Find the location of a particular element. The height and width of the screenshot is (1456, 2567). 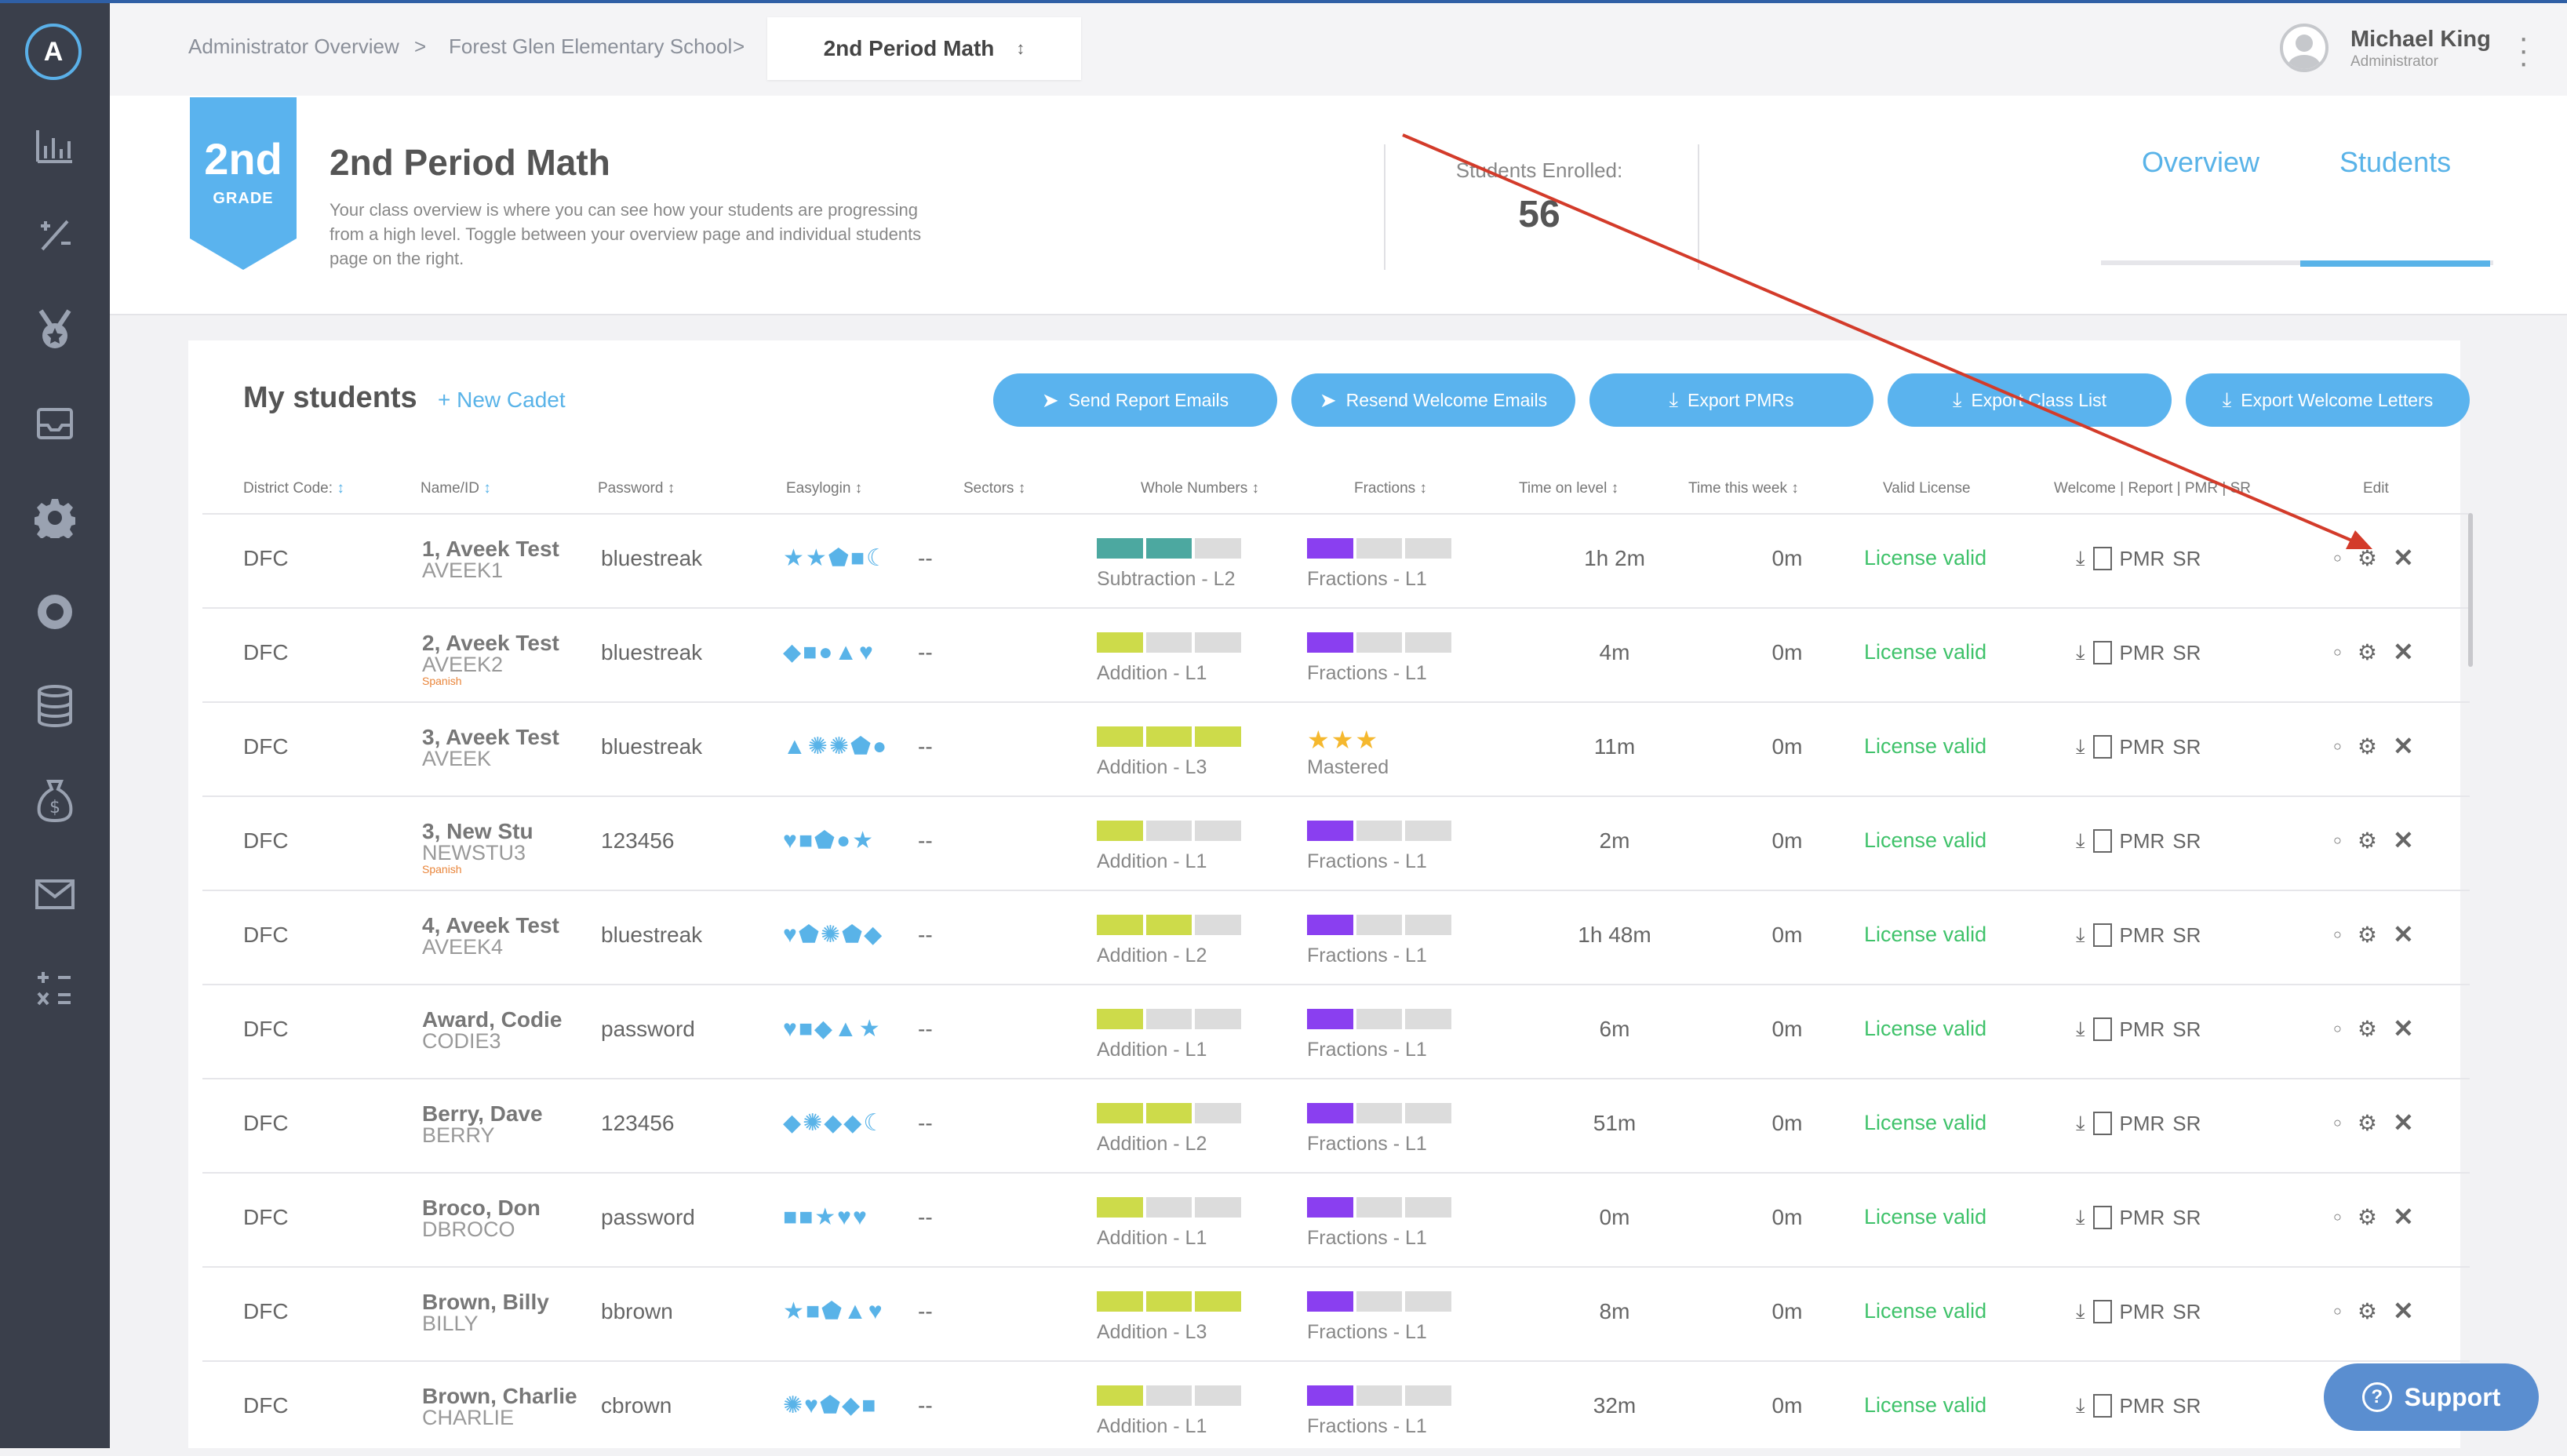

support-button: ? Support is located at coordinates (2432, 1397).